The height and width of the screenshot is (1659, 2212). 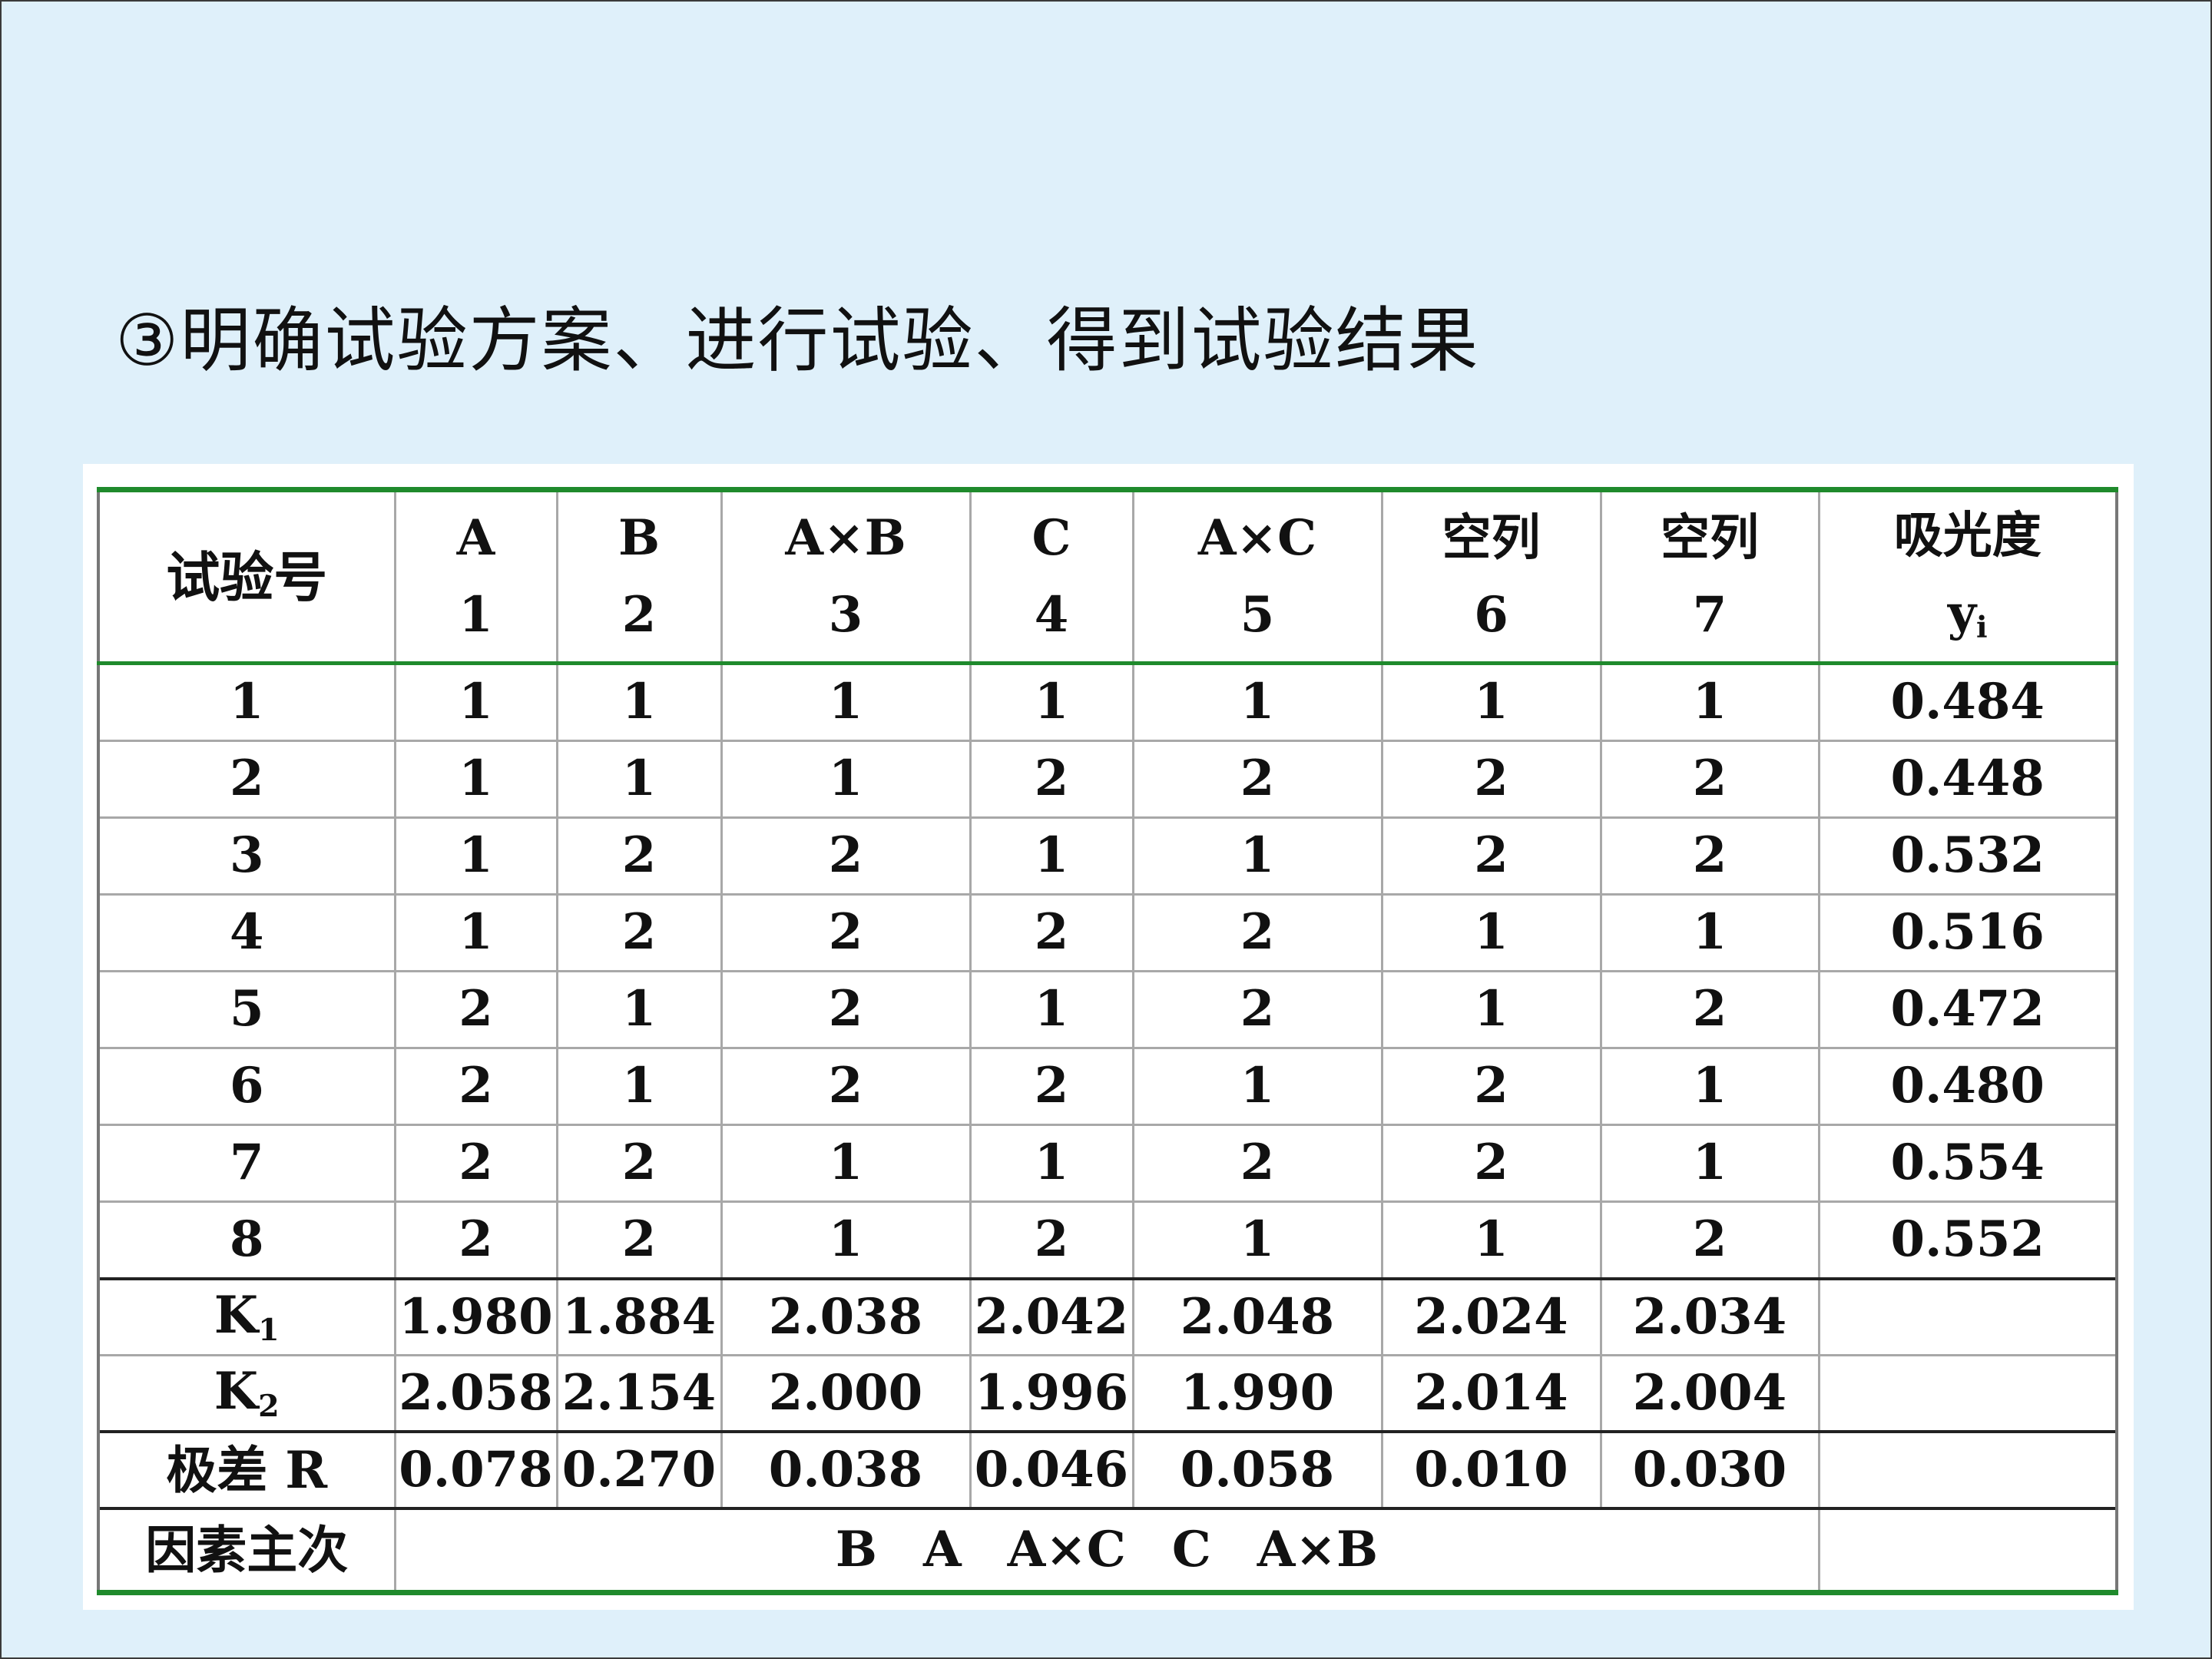 I want to click on table-row: 1 1 1 1 1 1 1 1 0.484, so click(x=1108, y=702).